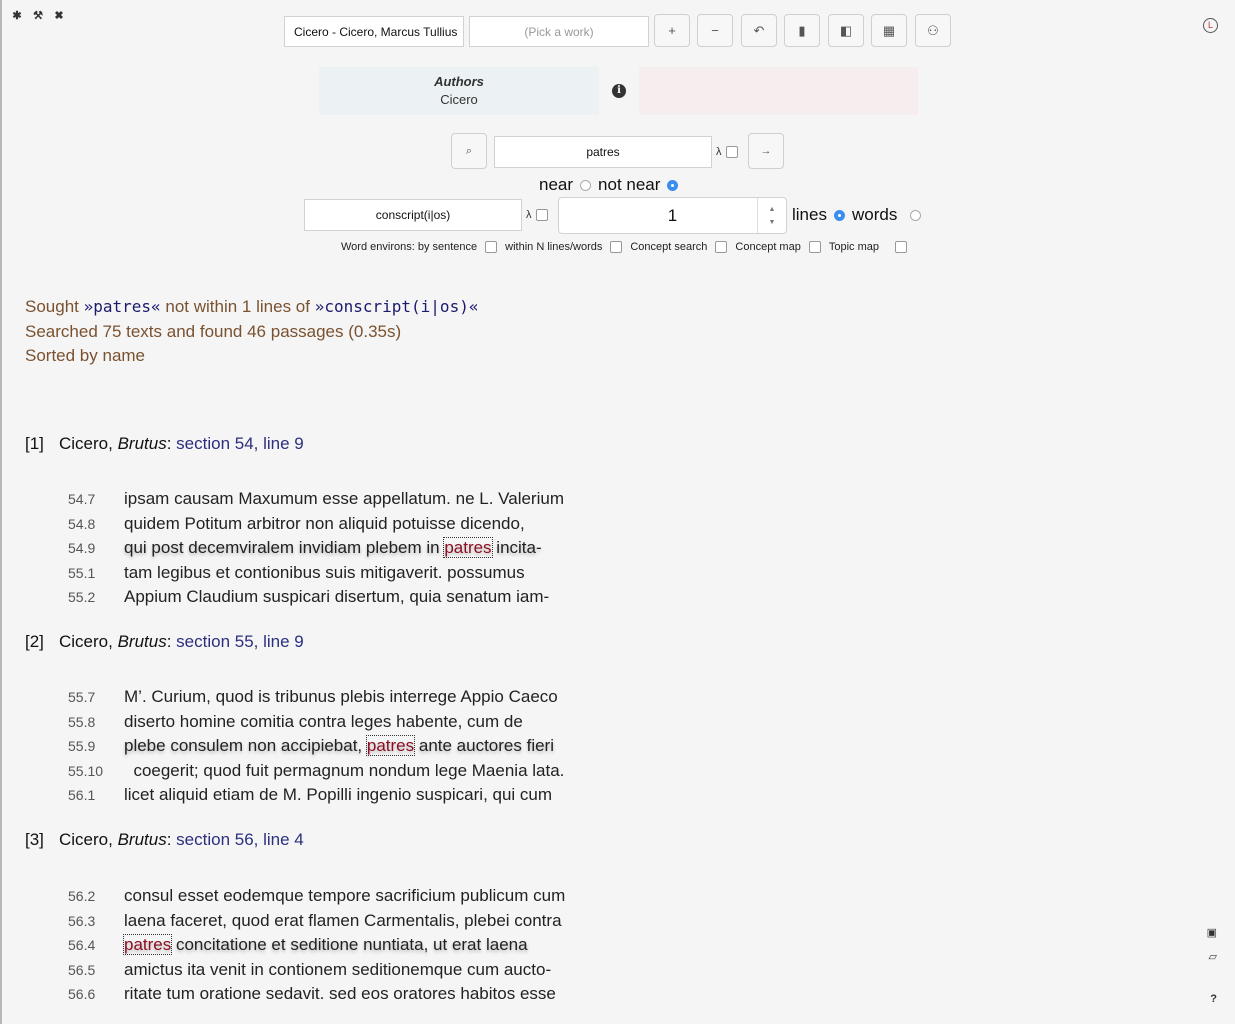 This screenshot has height=1024, width=1235. What do you see at coordinates (802, 30) in the screenshot?
I see `book-button: ▮` at bounding box center [802, 30].